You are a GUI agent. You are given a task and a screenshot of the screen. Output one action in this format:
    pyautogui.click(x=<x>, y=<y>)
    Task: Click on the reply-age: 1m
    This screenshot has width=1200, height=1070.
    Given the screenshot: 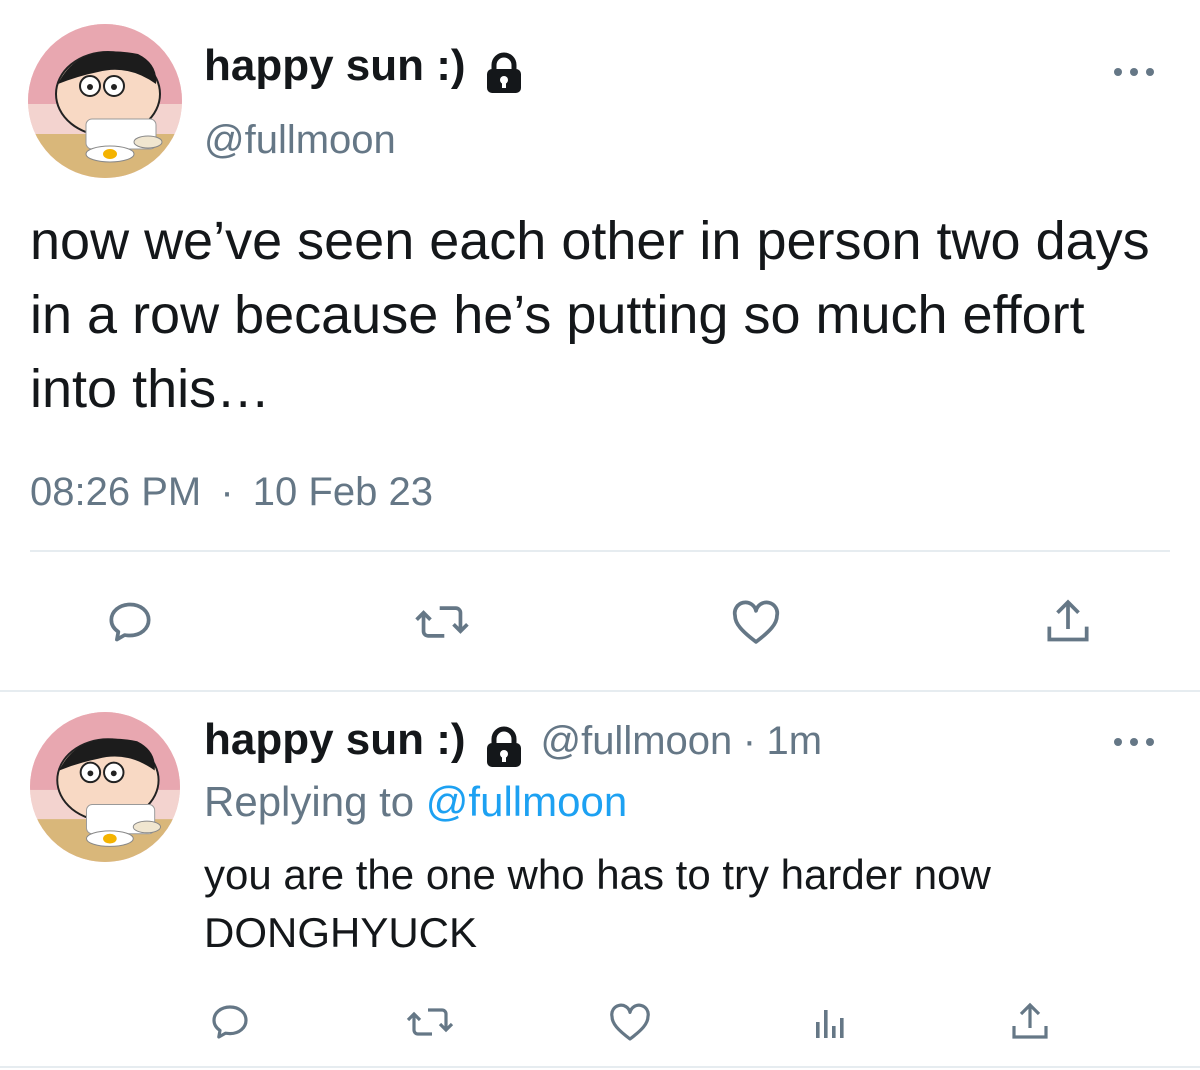 What is the action you would take?
    pyautogui.click(x=795, y=741)
    